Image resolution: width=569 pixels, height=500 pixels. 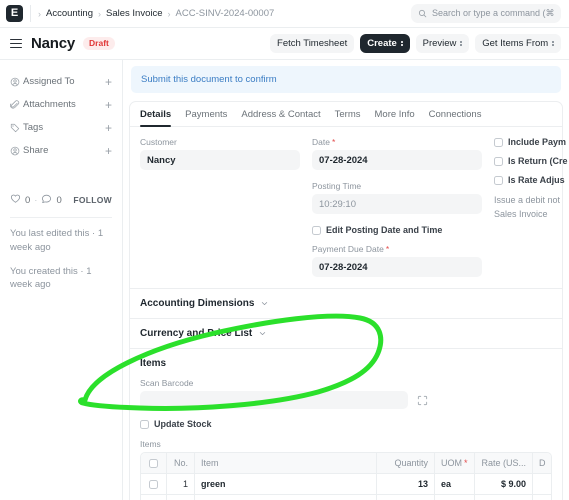 What do you see at coordinates (504, 484) in the screenshot?
I see `cell-rate: $ 9.00` at bounding box center [504, 484].